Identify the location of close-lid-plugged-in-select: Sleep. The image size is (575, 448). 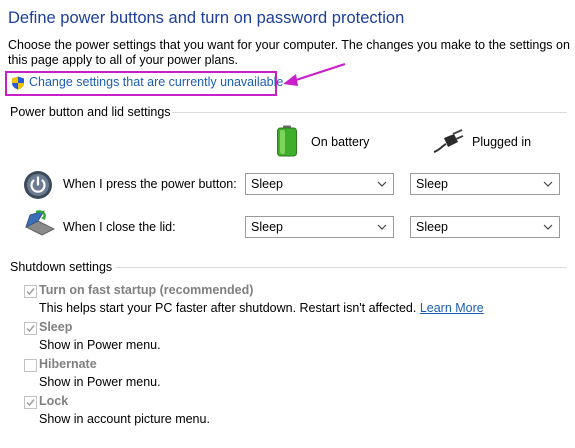
(485, 227).